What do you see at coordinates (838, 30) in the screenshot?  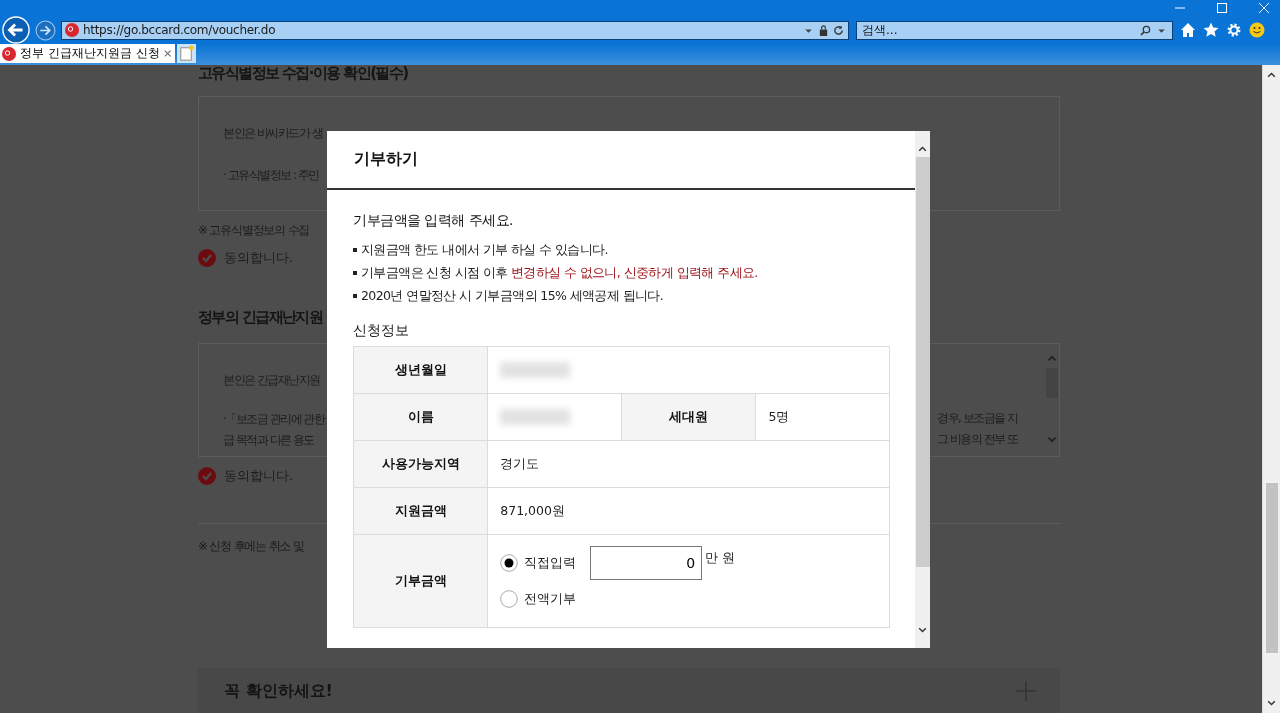 I see `refresh-icon` at bounding box center [838, 30].